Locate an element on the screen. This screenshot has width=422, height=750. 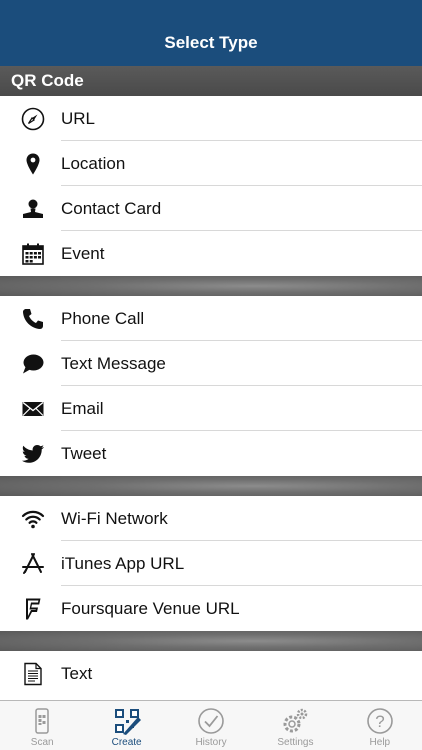
row-itunes-app-url: iTunes App URL is located at coordinates (211, 563).